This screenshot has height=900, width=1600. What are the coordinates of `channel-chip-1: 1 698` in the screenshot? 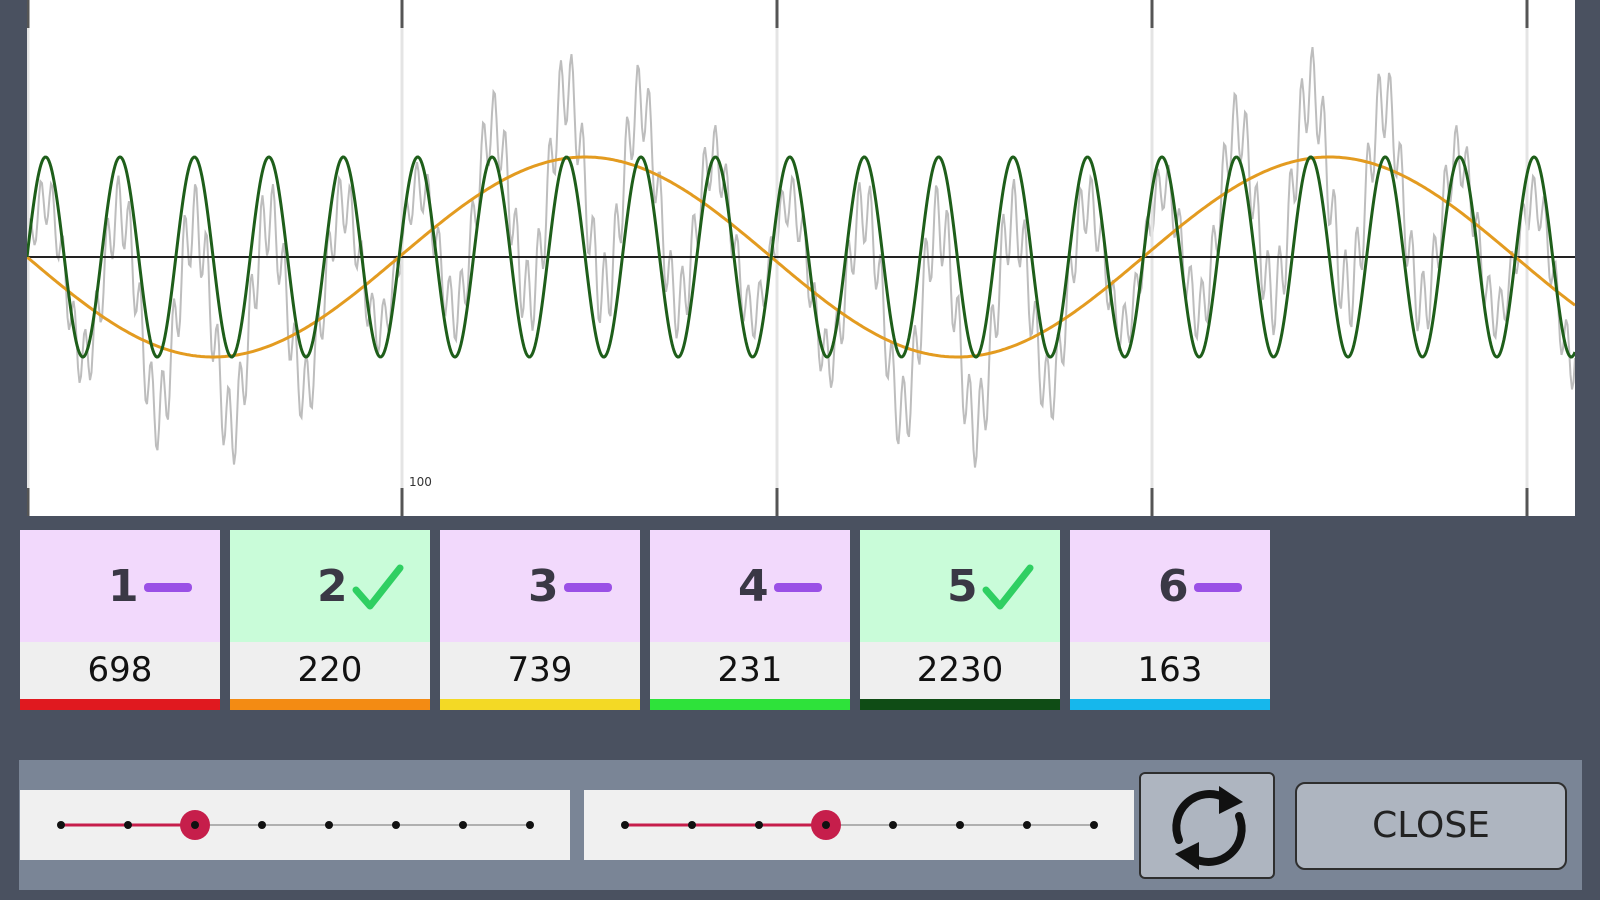 It's located at (120, 620).